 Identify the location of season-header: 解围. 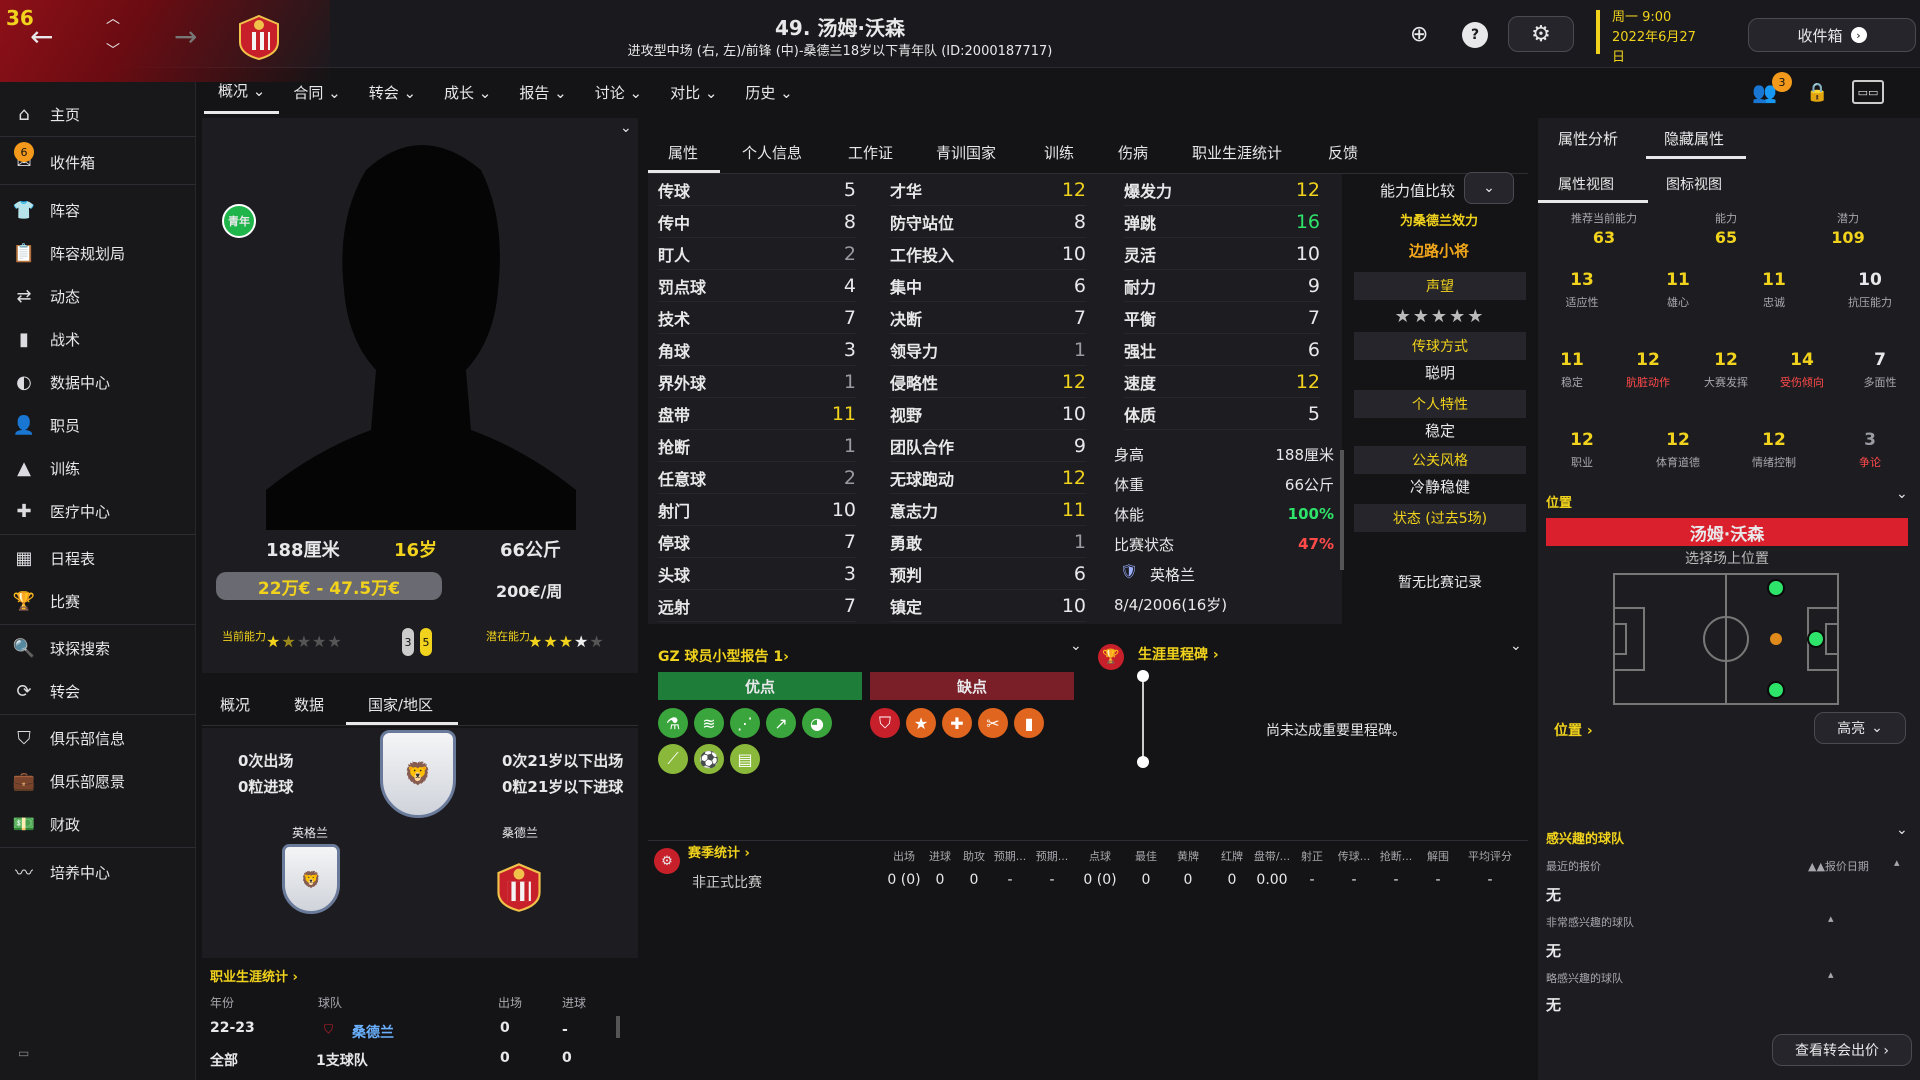
(1438, 856).